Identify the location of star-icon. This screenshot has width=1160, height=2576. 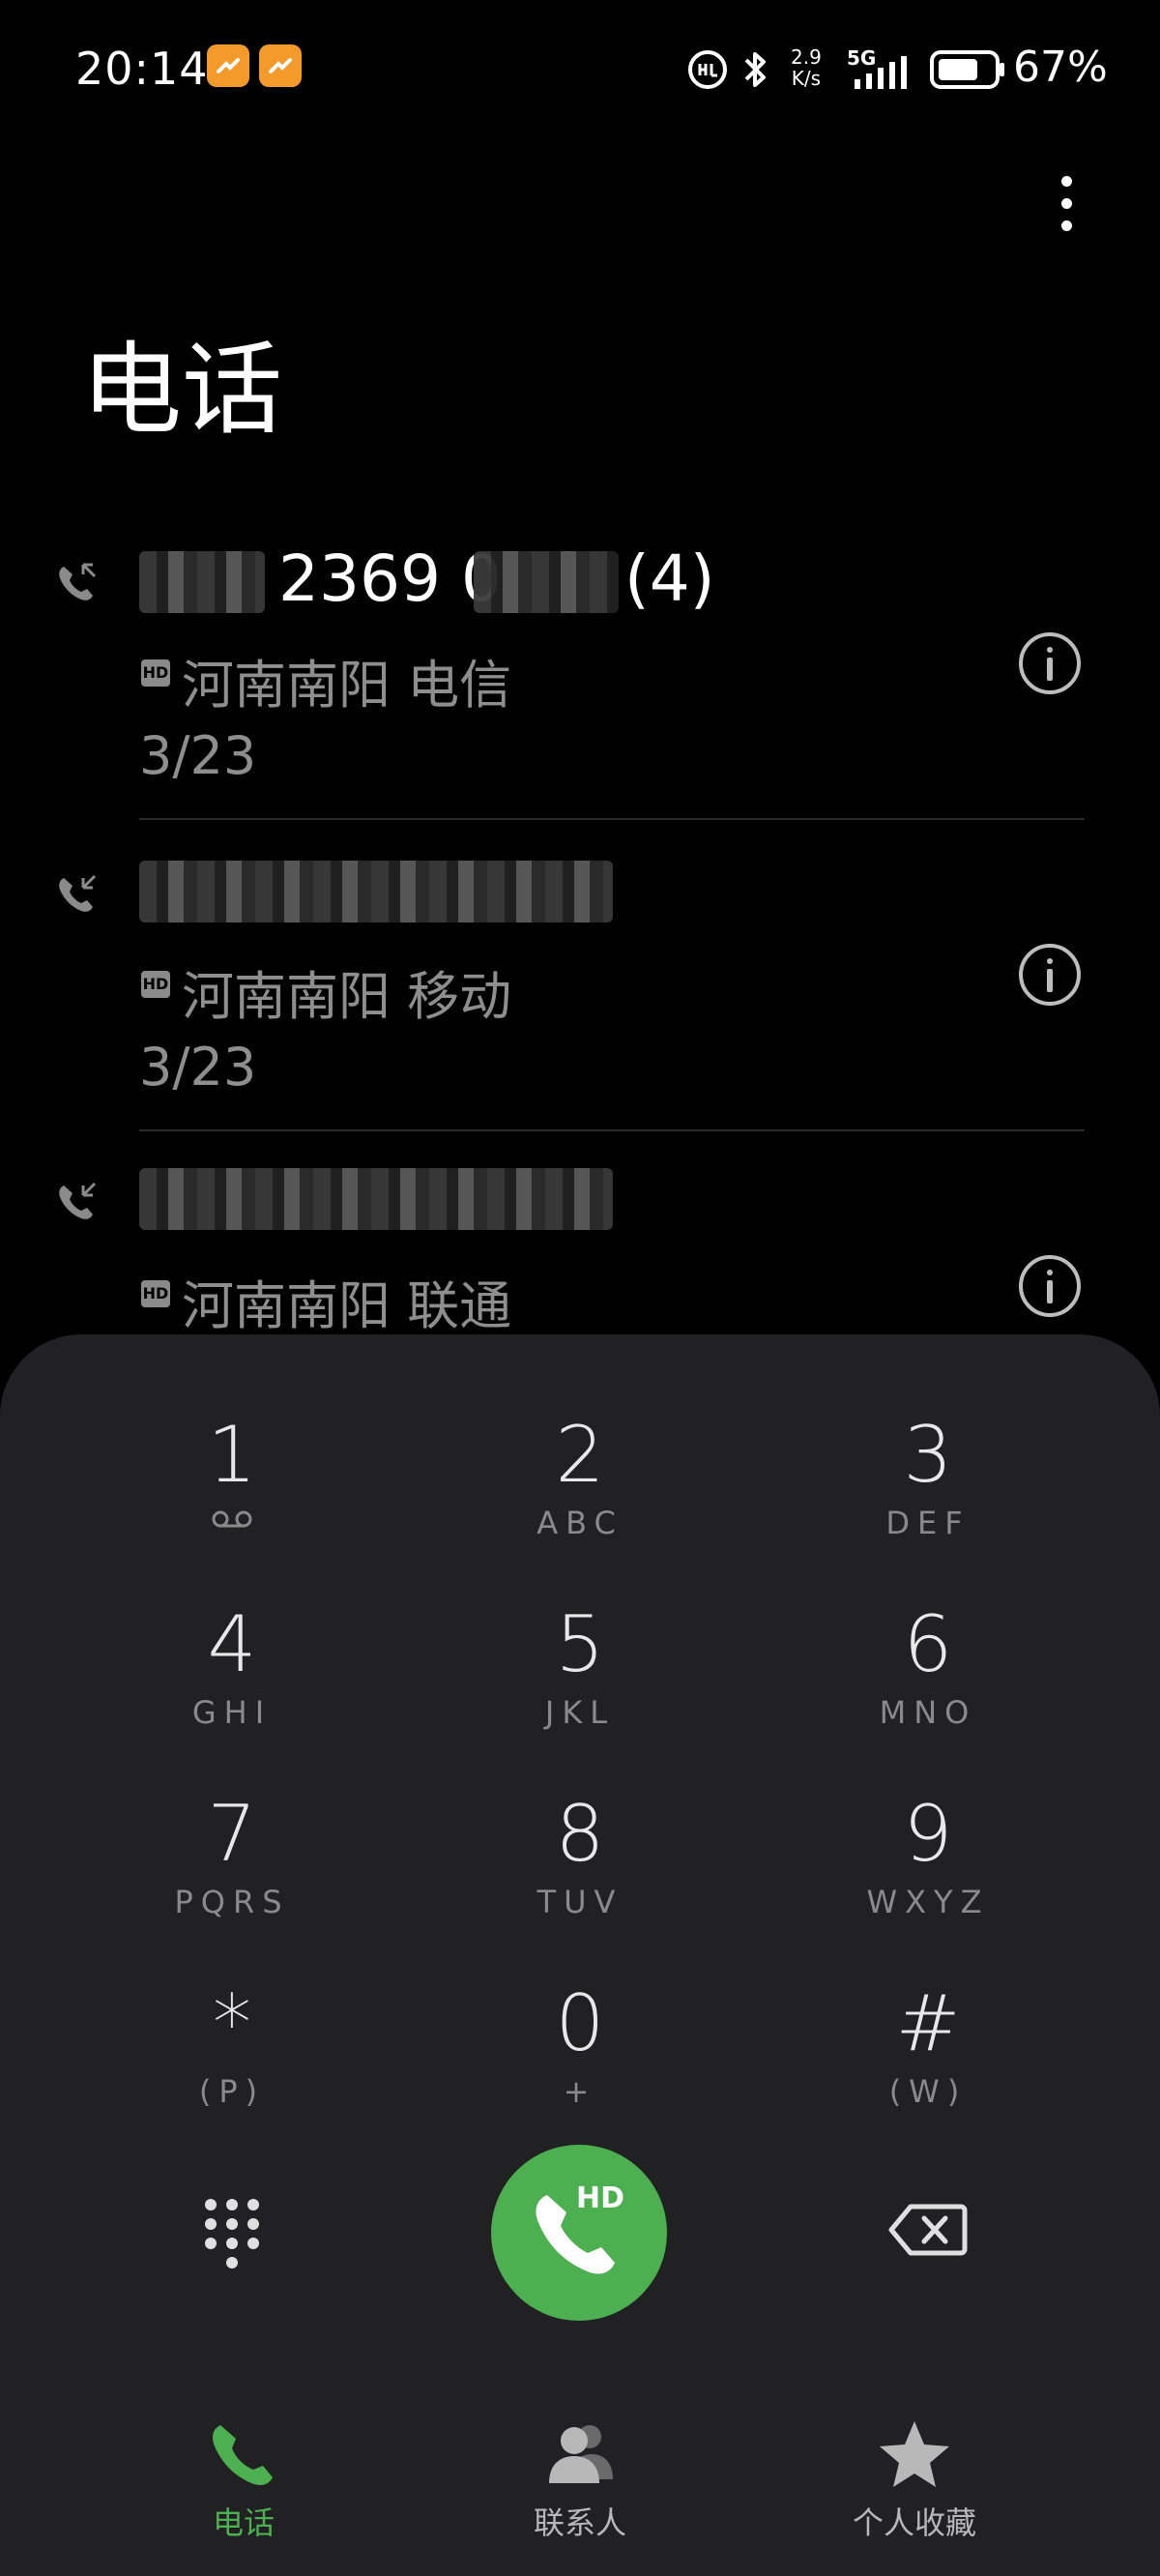
(914, 2454).